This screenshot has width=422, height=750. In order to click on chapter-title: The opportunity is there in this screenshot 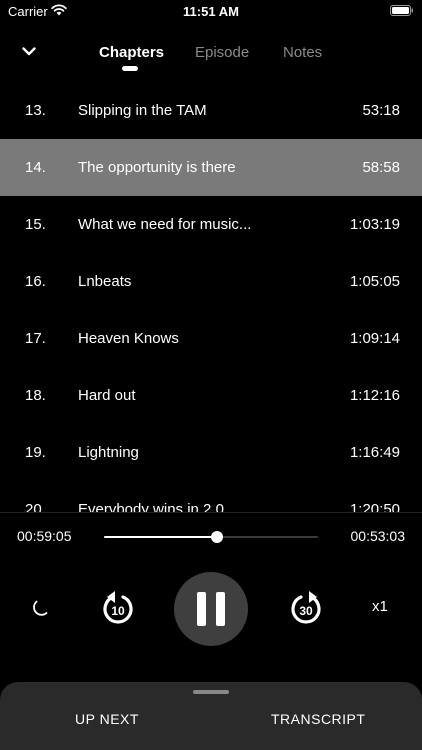, I will do `click(157, 167)`.